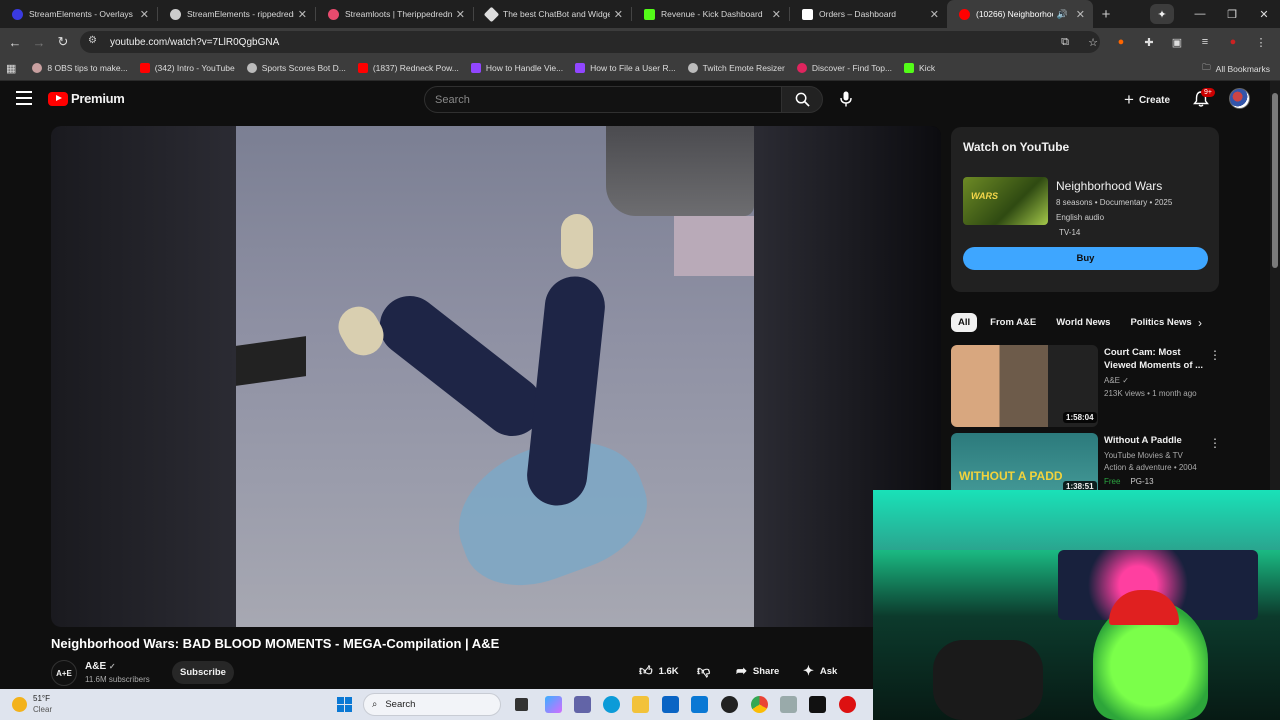  Describe the element at coordinates (100, 666) in the screenshot. I see `channel-name: A&E ✓` at that location.